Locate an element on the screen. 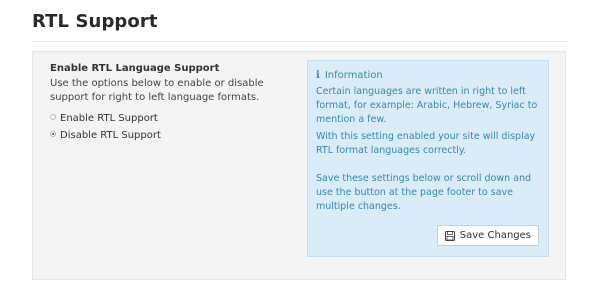 The image size is (600, 300). rtl-options: Enable RTL Support Disable RTL Support is located at coordinates (175, 127).